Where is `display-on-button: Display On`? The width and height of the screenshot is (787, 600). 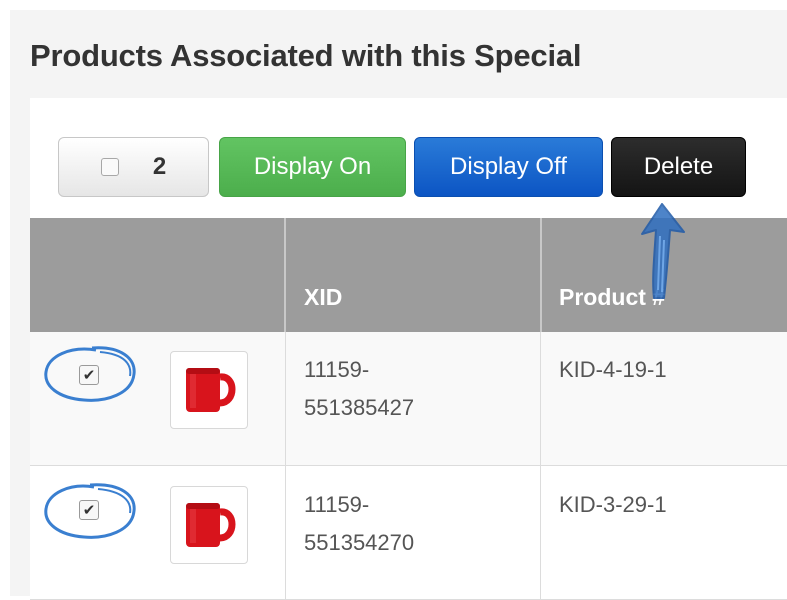 display-on-button: Display On is located at coordinates (312, 167).